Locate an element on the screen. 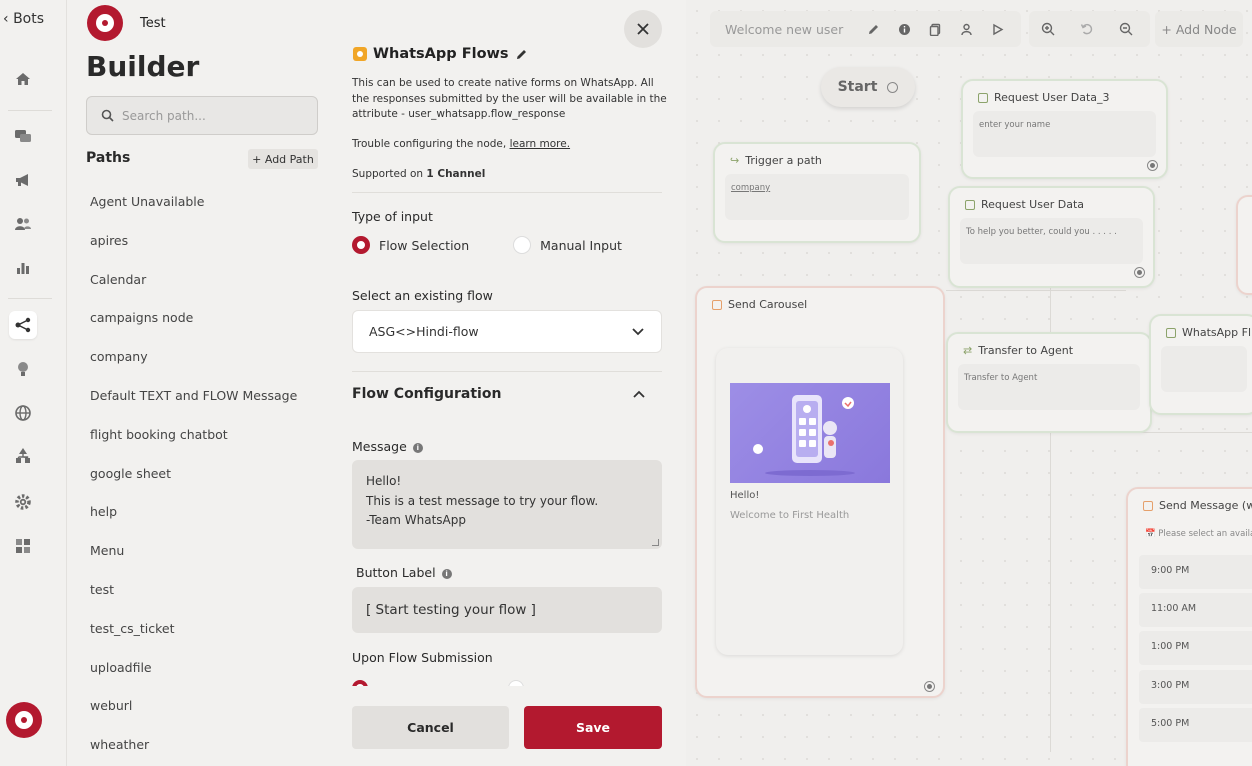  radio-flow-selection is located at coordinates (361, 245).